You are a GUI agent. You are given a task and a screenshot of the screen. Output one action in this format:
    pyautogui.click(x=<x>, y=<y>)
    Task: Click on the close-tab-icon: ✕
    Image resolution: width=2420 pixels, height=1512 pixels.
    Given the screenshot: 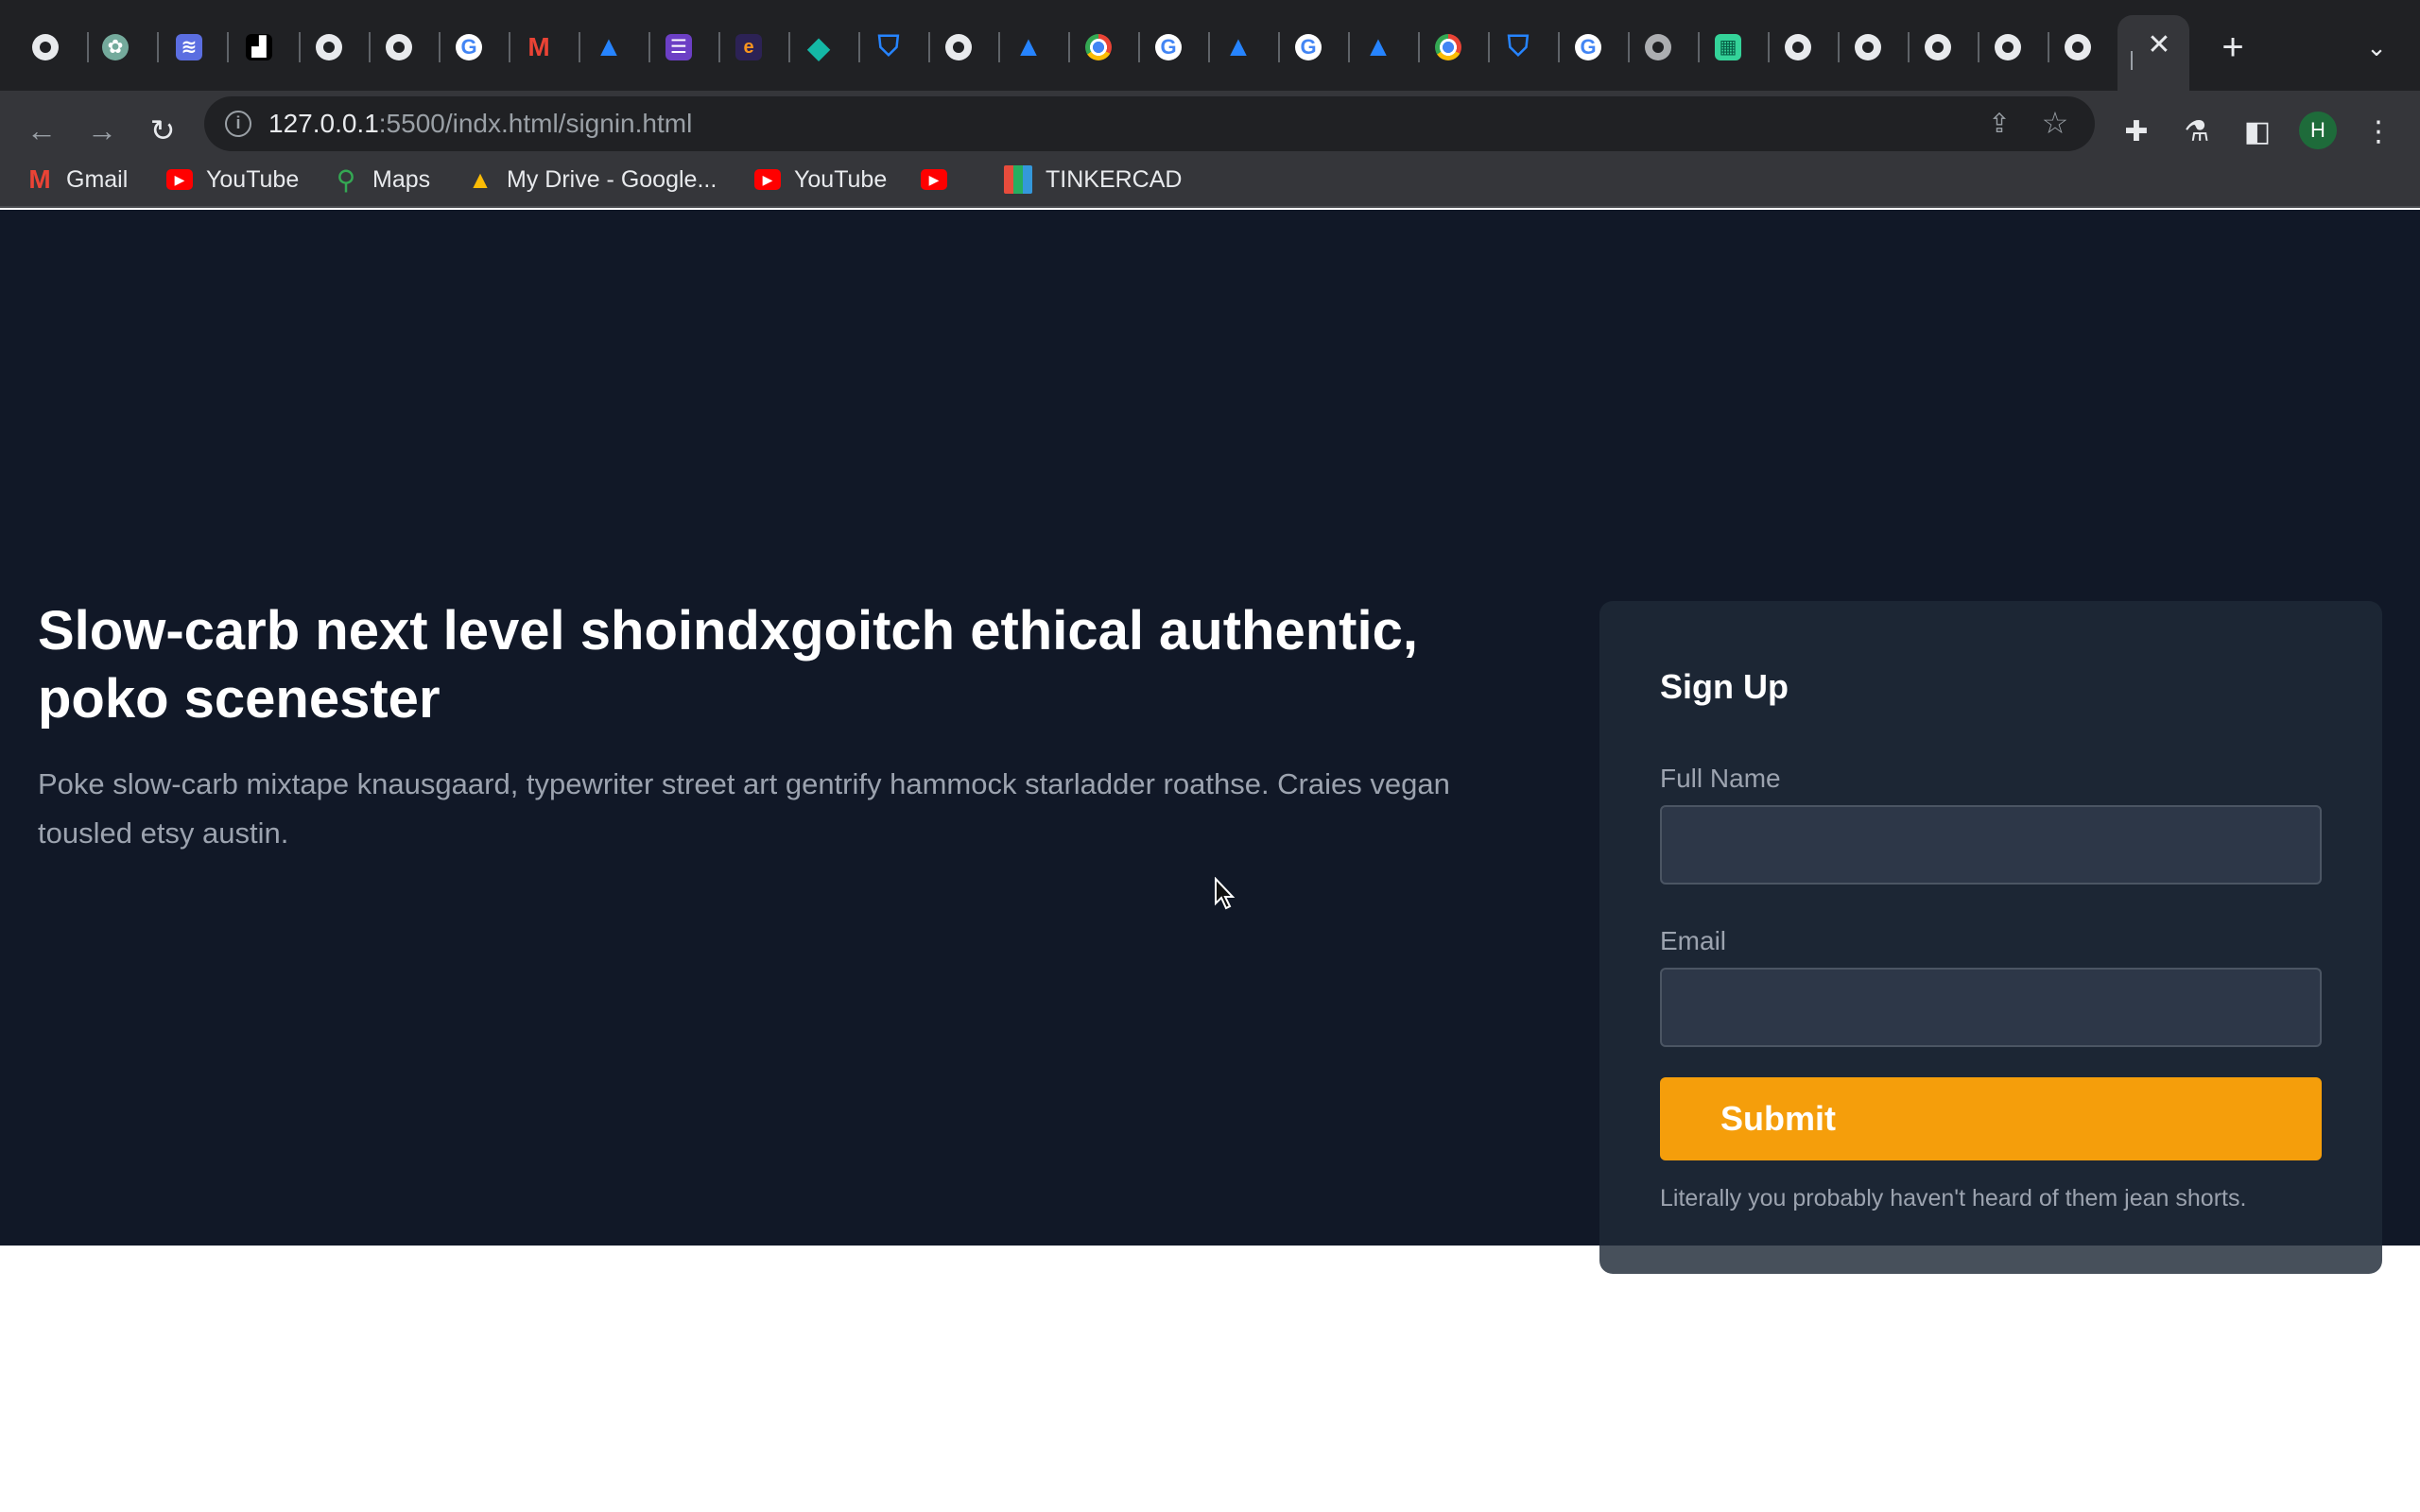 What is the action you would take?
    pyautogui.click(x=2159, y=45)
    